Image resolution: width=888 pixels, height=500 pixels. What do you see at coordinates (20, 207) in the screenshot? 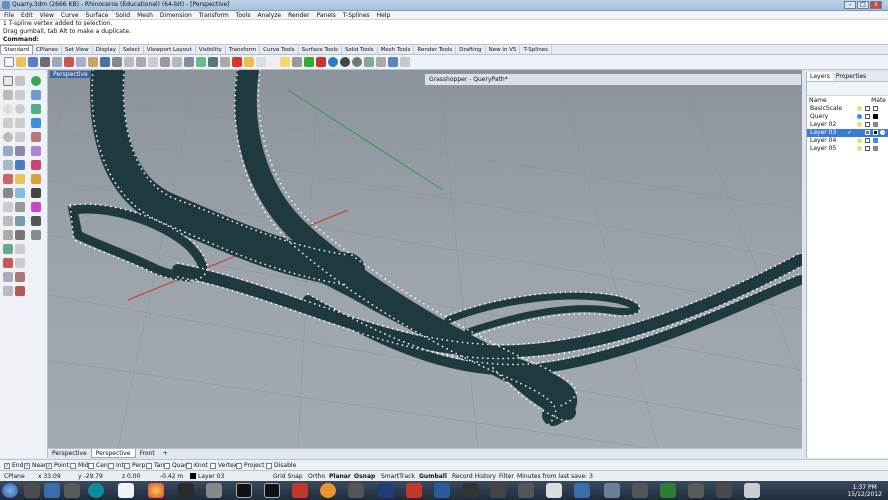
I see `trim-icon` at bounding box center [20, 207].